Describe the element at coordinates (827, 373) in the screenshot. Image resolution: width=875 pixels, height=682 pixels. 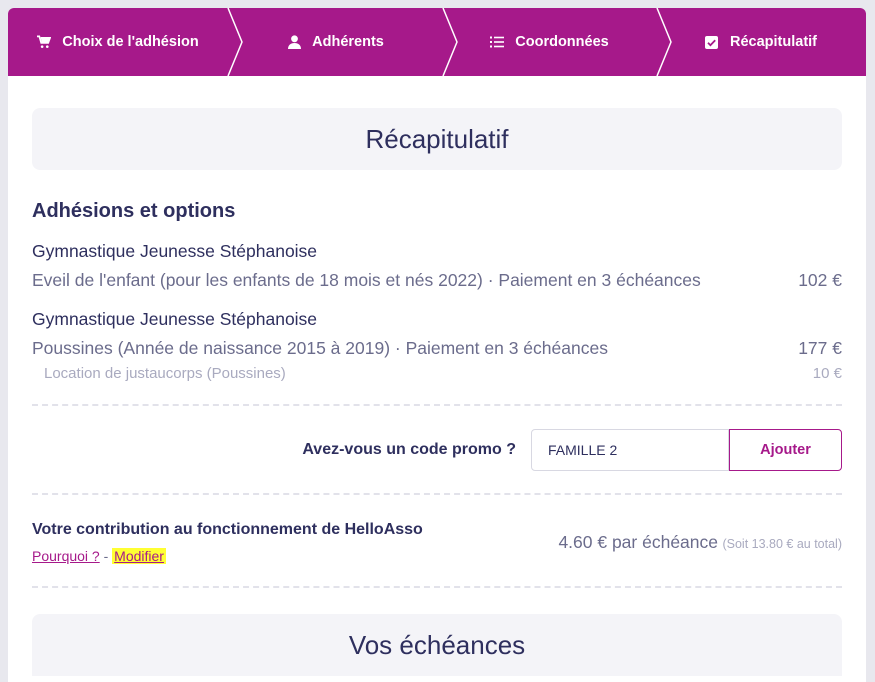
I see `option-price: 10 €` at that location.